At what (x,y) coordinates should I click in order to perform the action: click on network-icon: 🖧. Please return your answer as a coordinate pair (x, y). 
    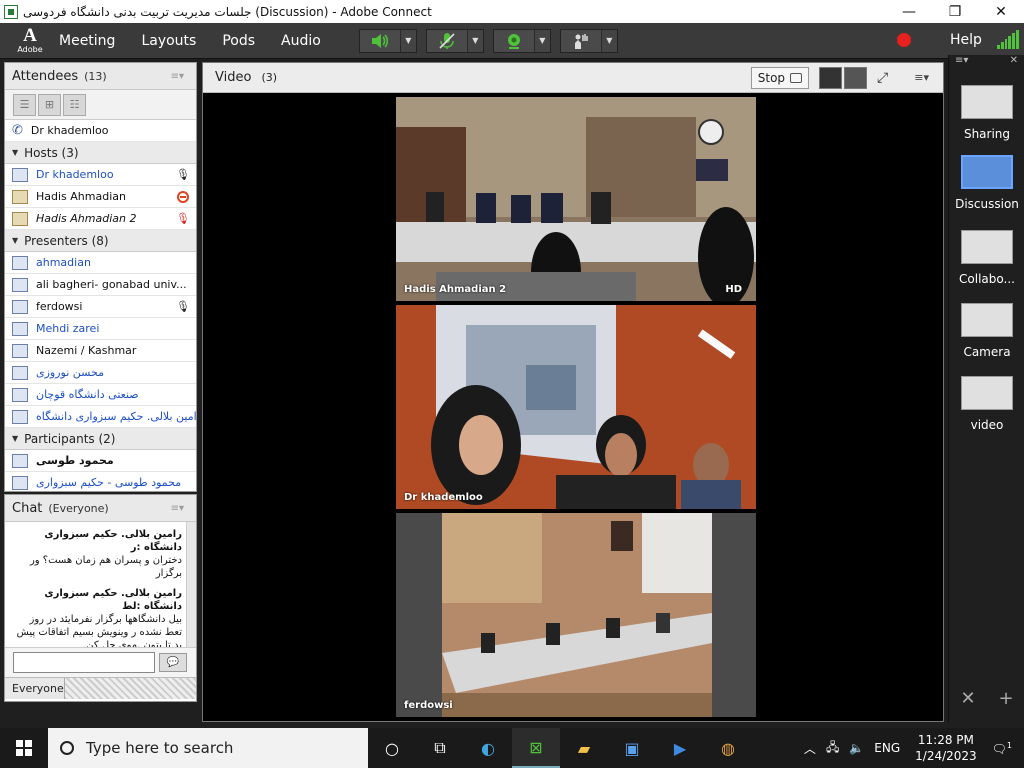
    Looking at the image, I should click on (832, 748).